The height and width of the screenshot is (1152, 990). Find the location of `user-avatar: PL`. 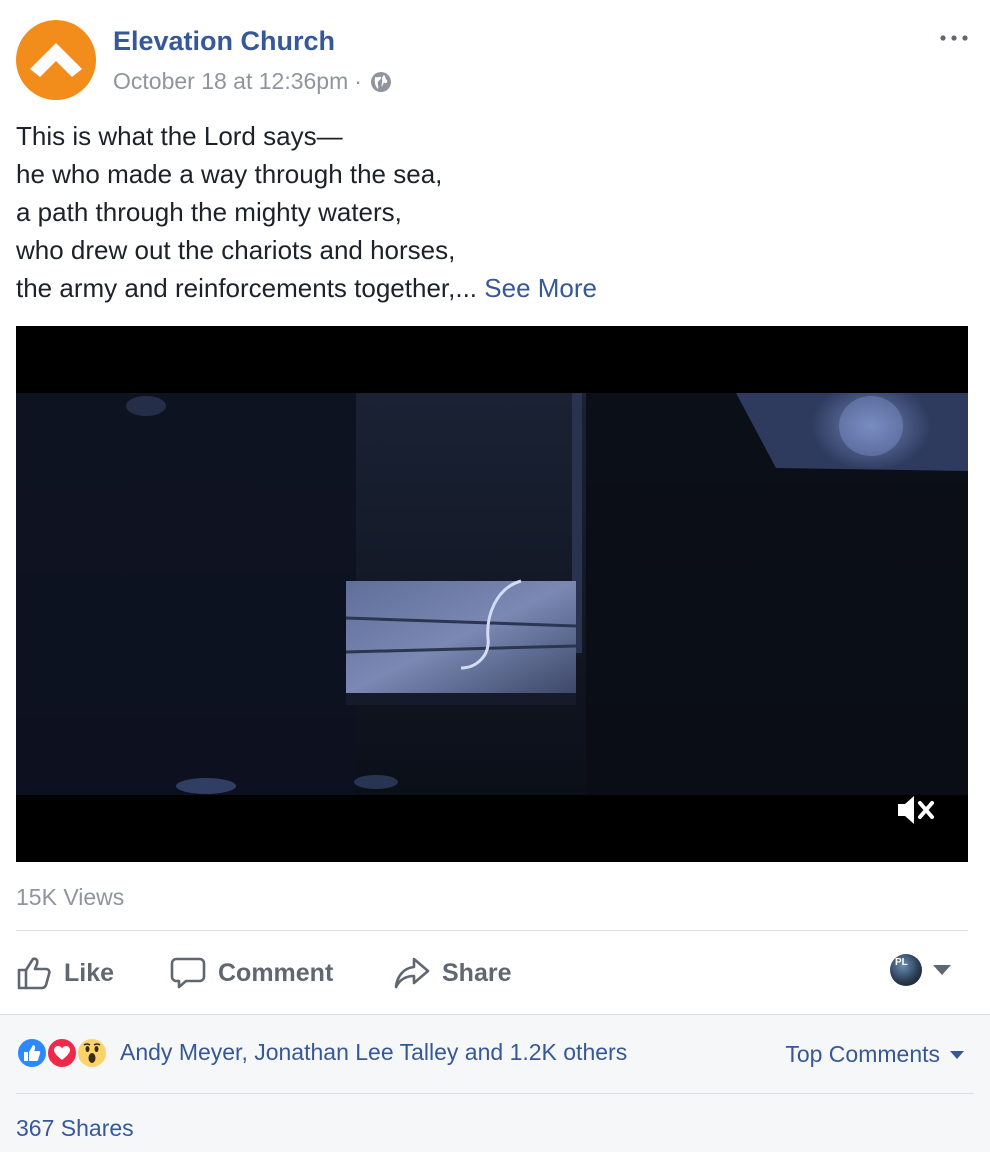

user-avatar: PL is located at coordinates (906, 970).